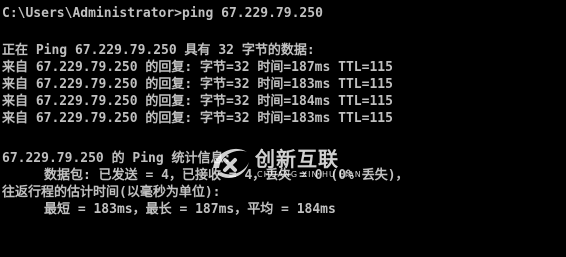  What do you see at coordinates (231, 163) in the screenshot?
I see `logo-swoosh-icon` at bounding box center [231, 163].